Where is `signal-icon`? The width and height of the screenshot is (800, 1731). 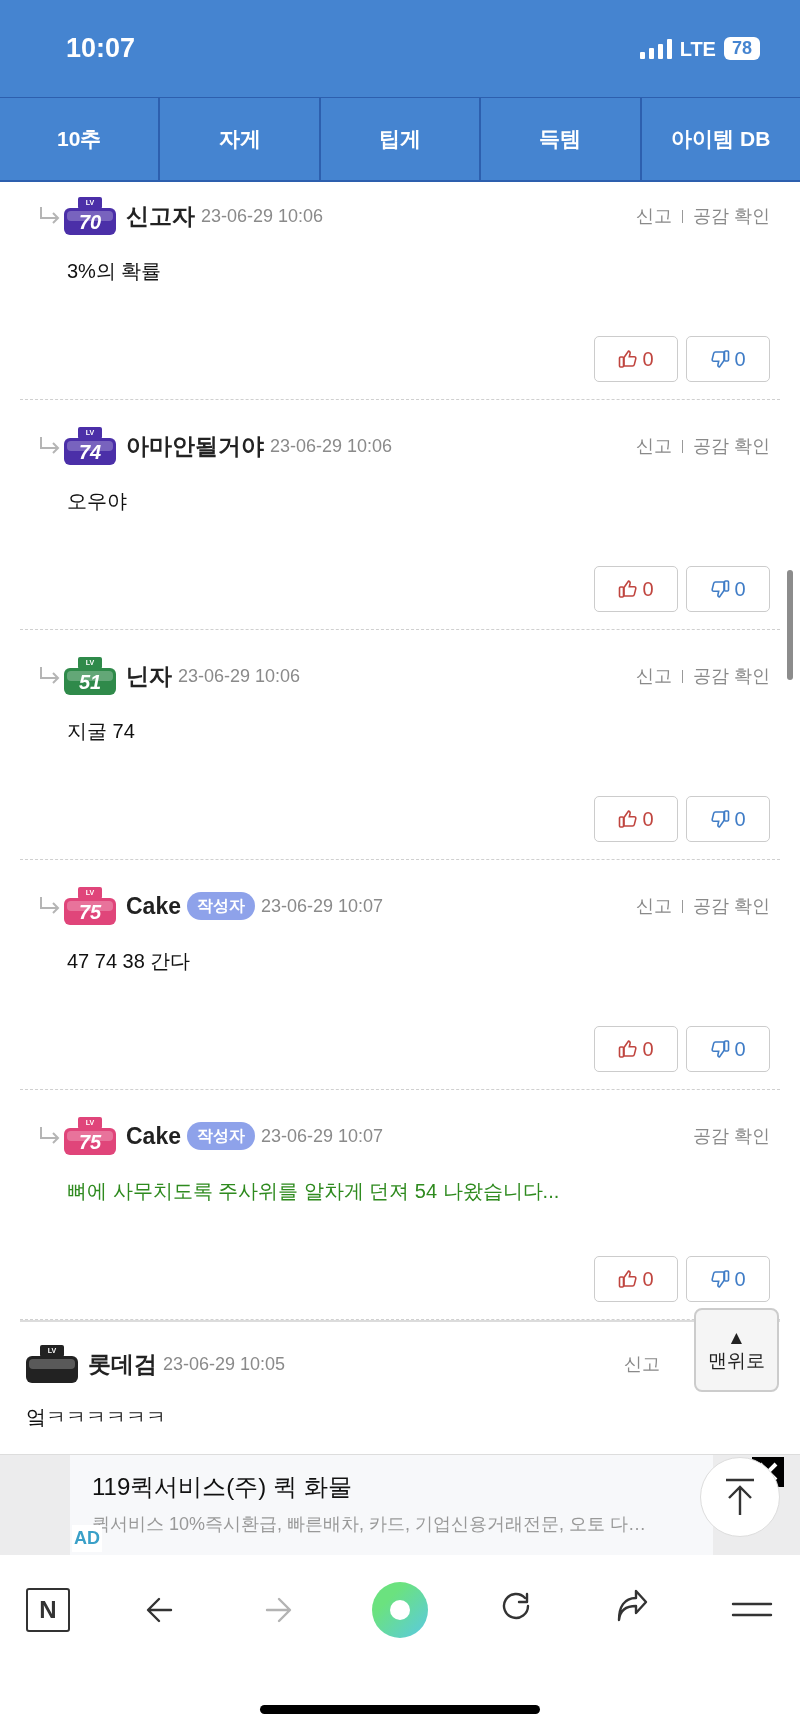 signal-icon is located at coordinates (655, 48).